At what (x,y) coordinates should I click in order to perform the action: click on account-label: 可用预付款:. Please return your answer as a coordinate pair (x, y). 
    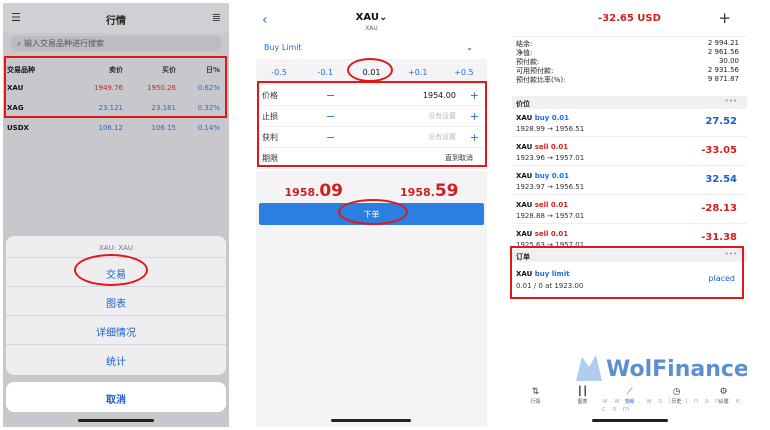
    Looking at the image, I should click on (535, 71).